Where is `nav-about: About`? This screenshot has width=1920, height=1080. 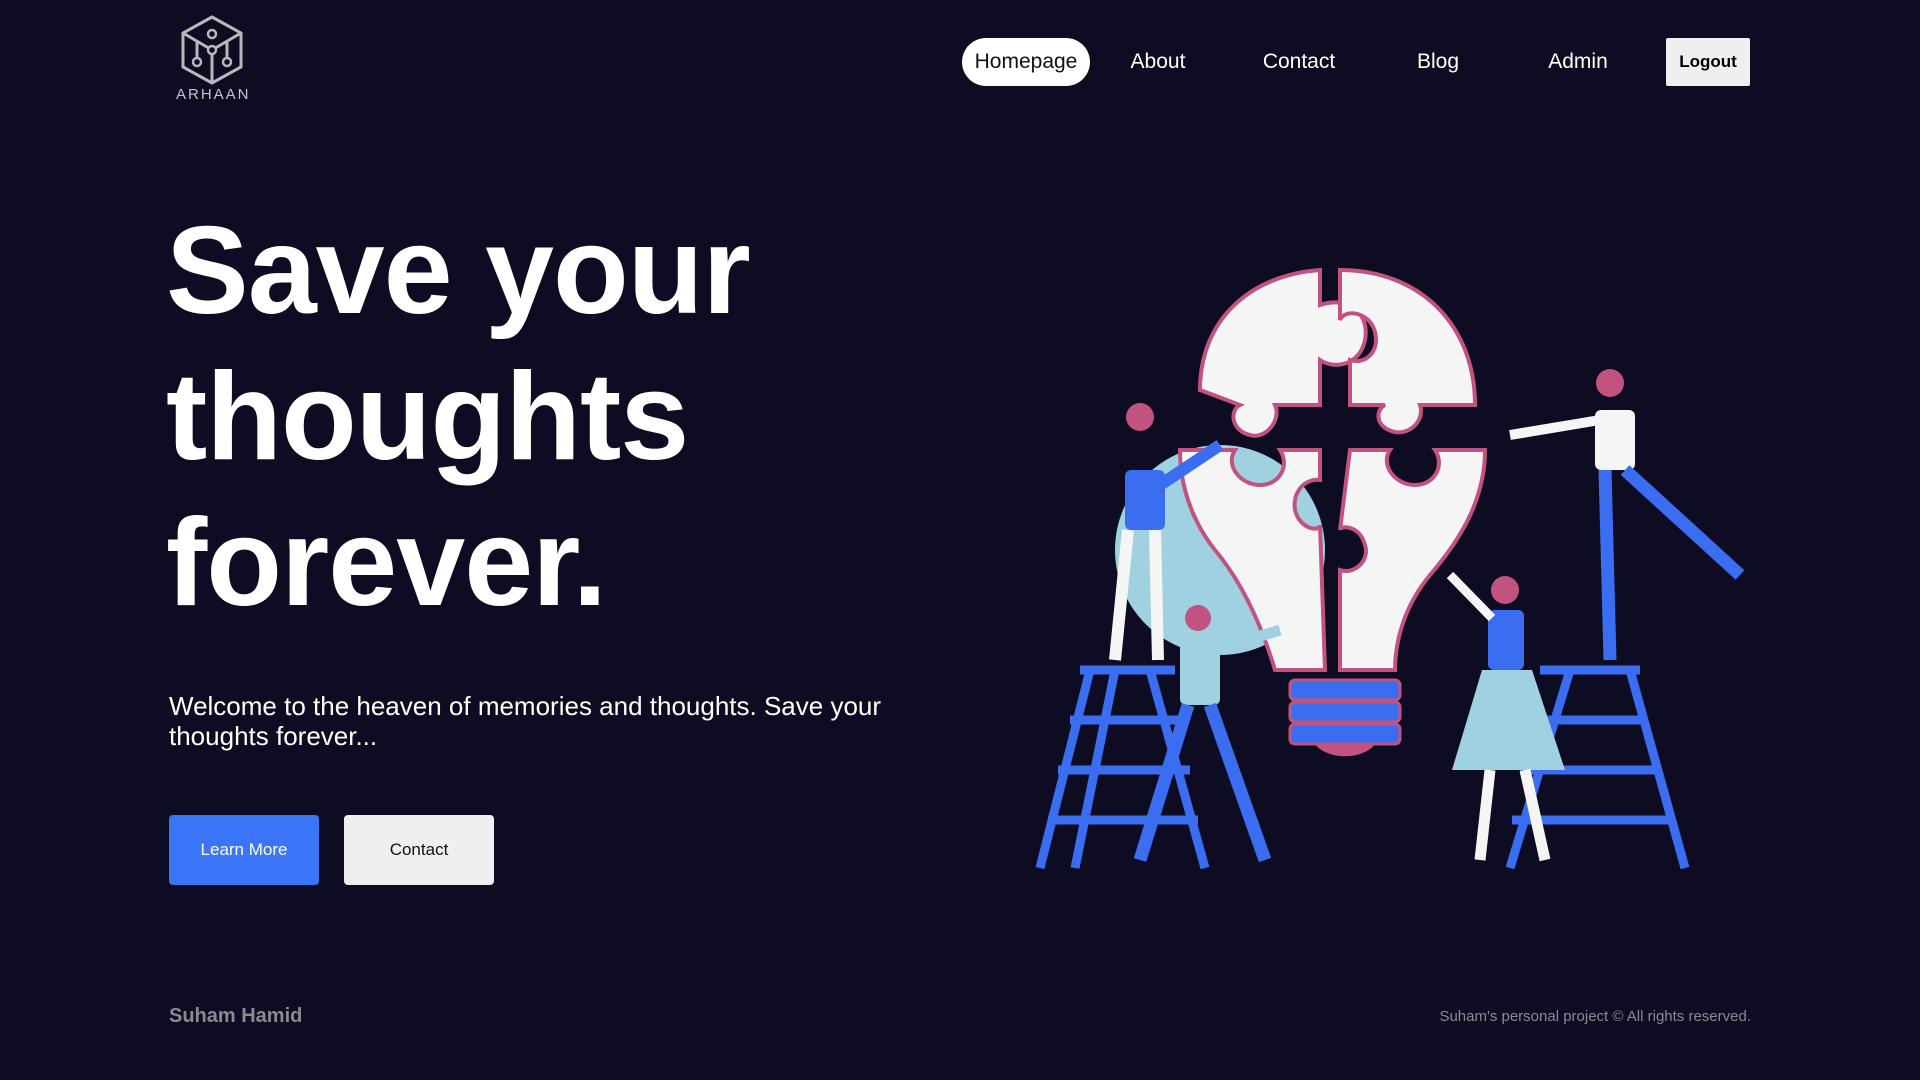
nav-about: About is located at coordinates (1158, 62).